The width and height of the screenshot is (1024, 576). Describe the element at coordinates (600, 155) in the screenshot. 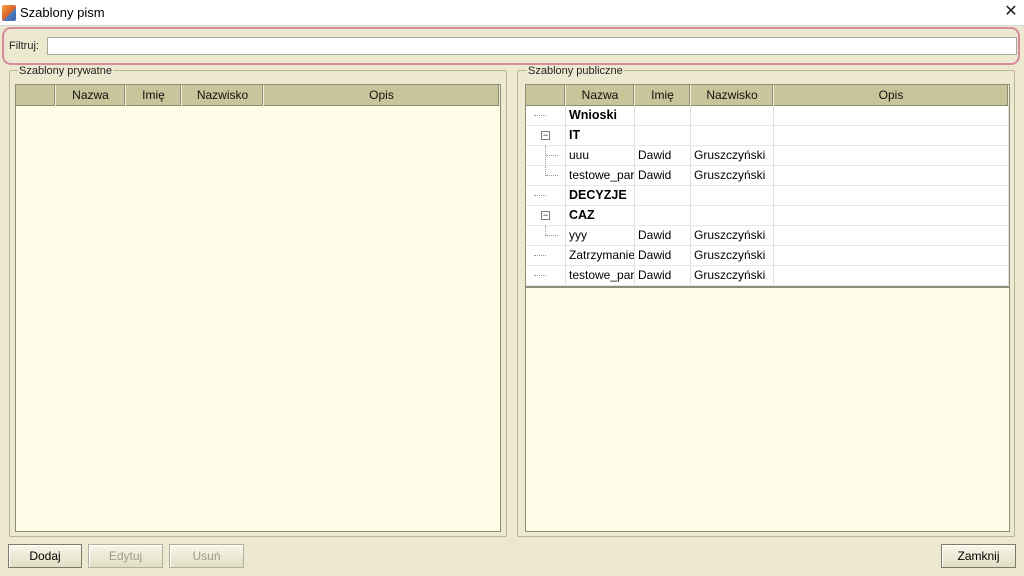

I see `cell-name: uuu` at that location.